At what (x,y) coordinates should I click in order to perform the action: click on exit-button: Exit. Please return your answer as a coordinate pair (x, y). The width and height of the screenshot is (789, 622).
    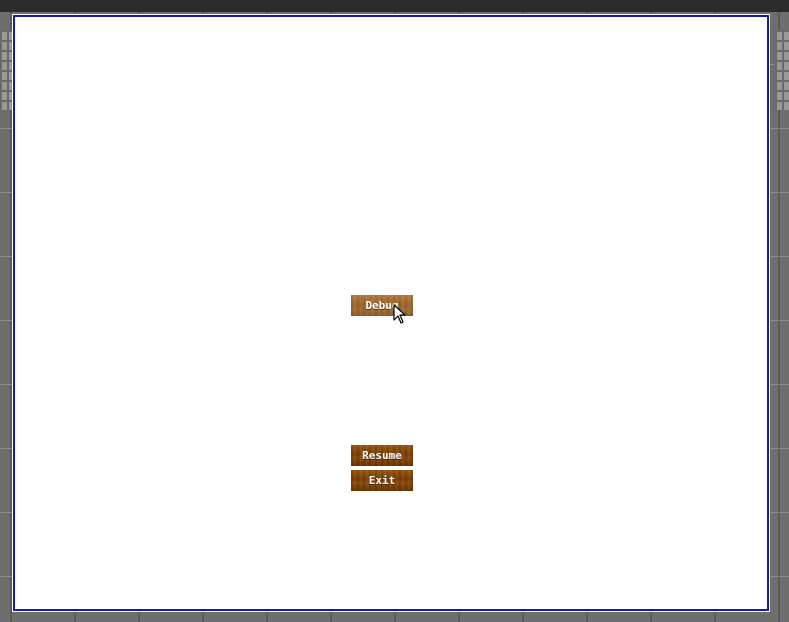
    Looking at the image, I should click on (382, 480).